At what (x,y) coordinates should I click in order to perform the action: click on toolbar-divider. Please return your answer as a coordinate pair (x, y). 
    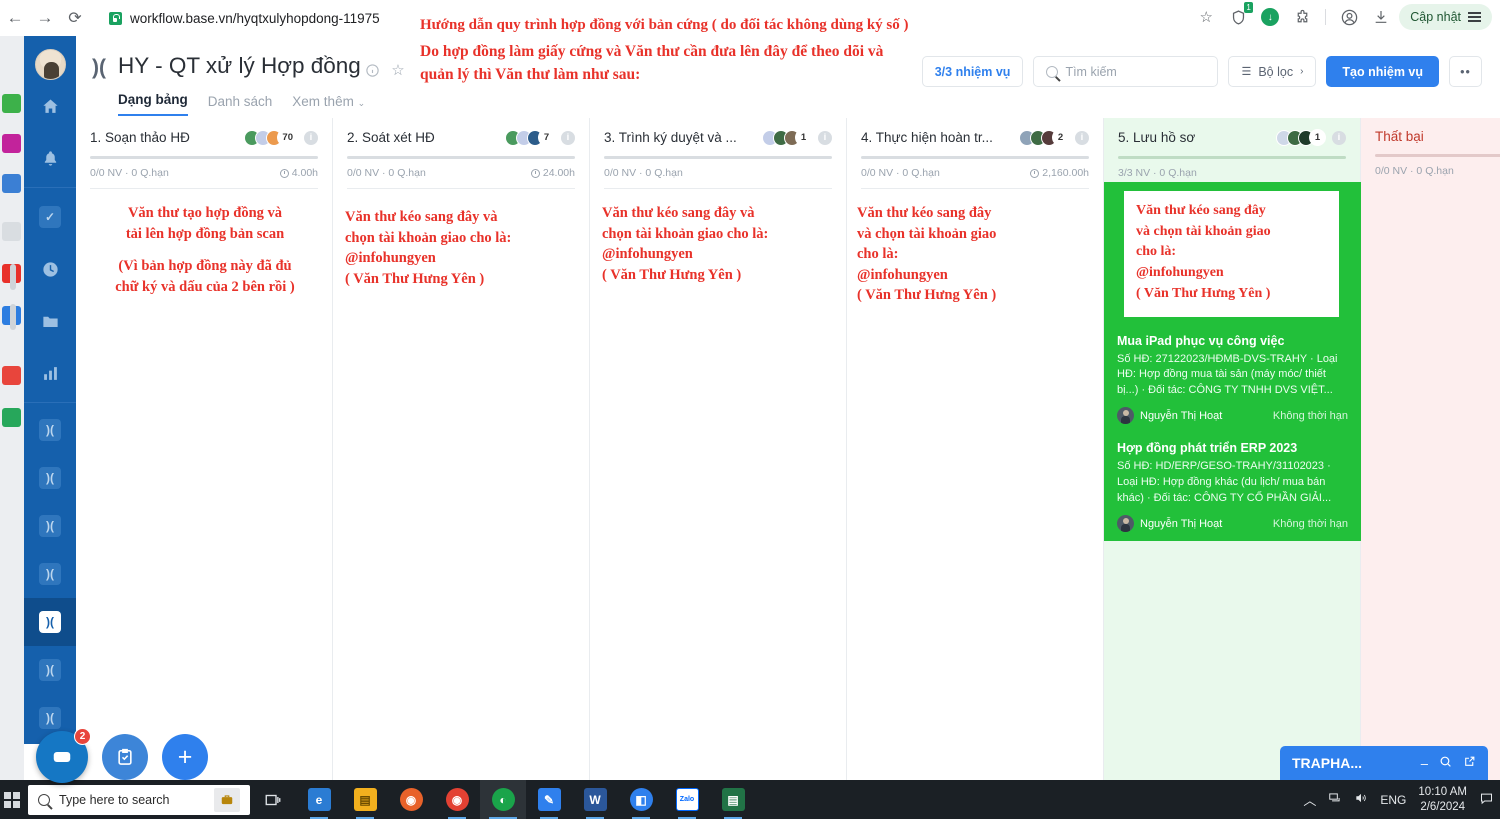
    Looking at the image, I should click on (1326, 17).